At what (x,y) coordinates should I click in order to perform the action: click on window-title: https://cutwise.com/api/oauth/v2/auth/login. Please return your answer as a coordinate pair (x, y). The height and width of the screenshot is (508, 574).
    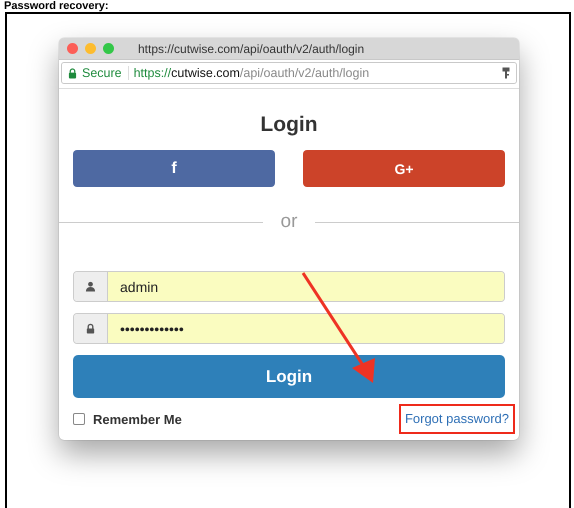
    Looking at the image, I should click on (251, 49).